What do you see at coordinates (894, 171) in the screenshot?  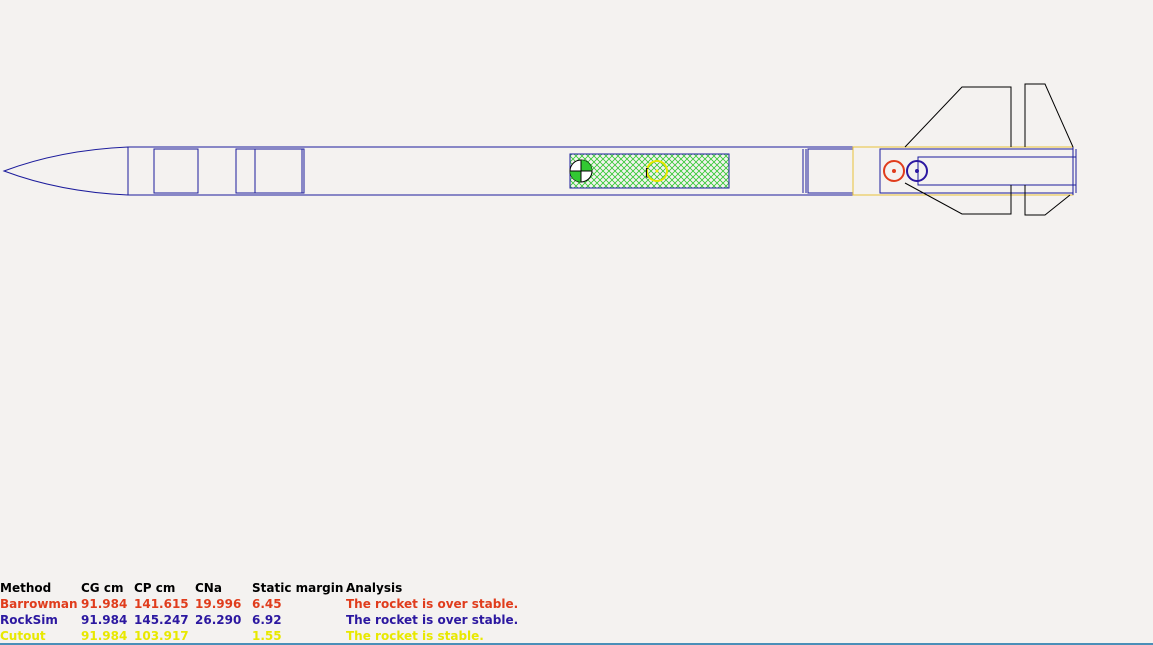 I see `cp-barrowman-marker` at bounding box center [894, 171].